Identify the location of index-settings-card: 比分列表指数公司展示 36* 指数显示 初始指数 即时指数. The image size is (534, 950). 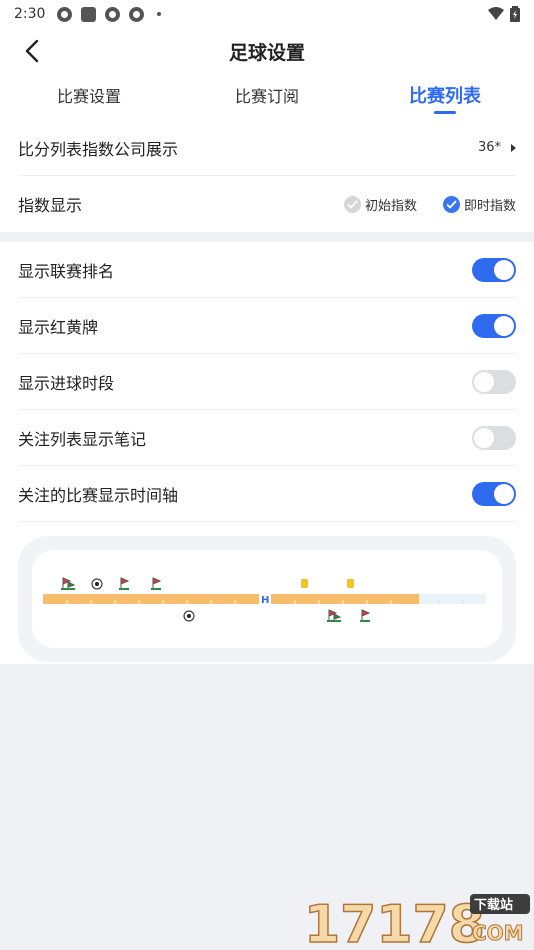
(267, 176).